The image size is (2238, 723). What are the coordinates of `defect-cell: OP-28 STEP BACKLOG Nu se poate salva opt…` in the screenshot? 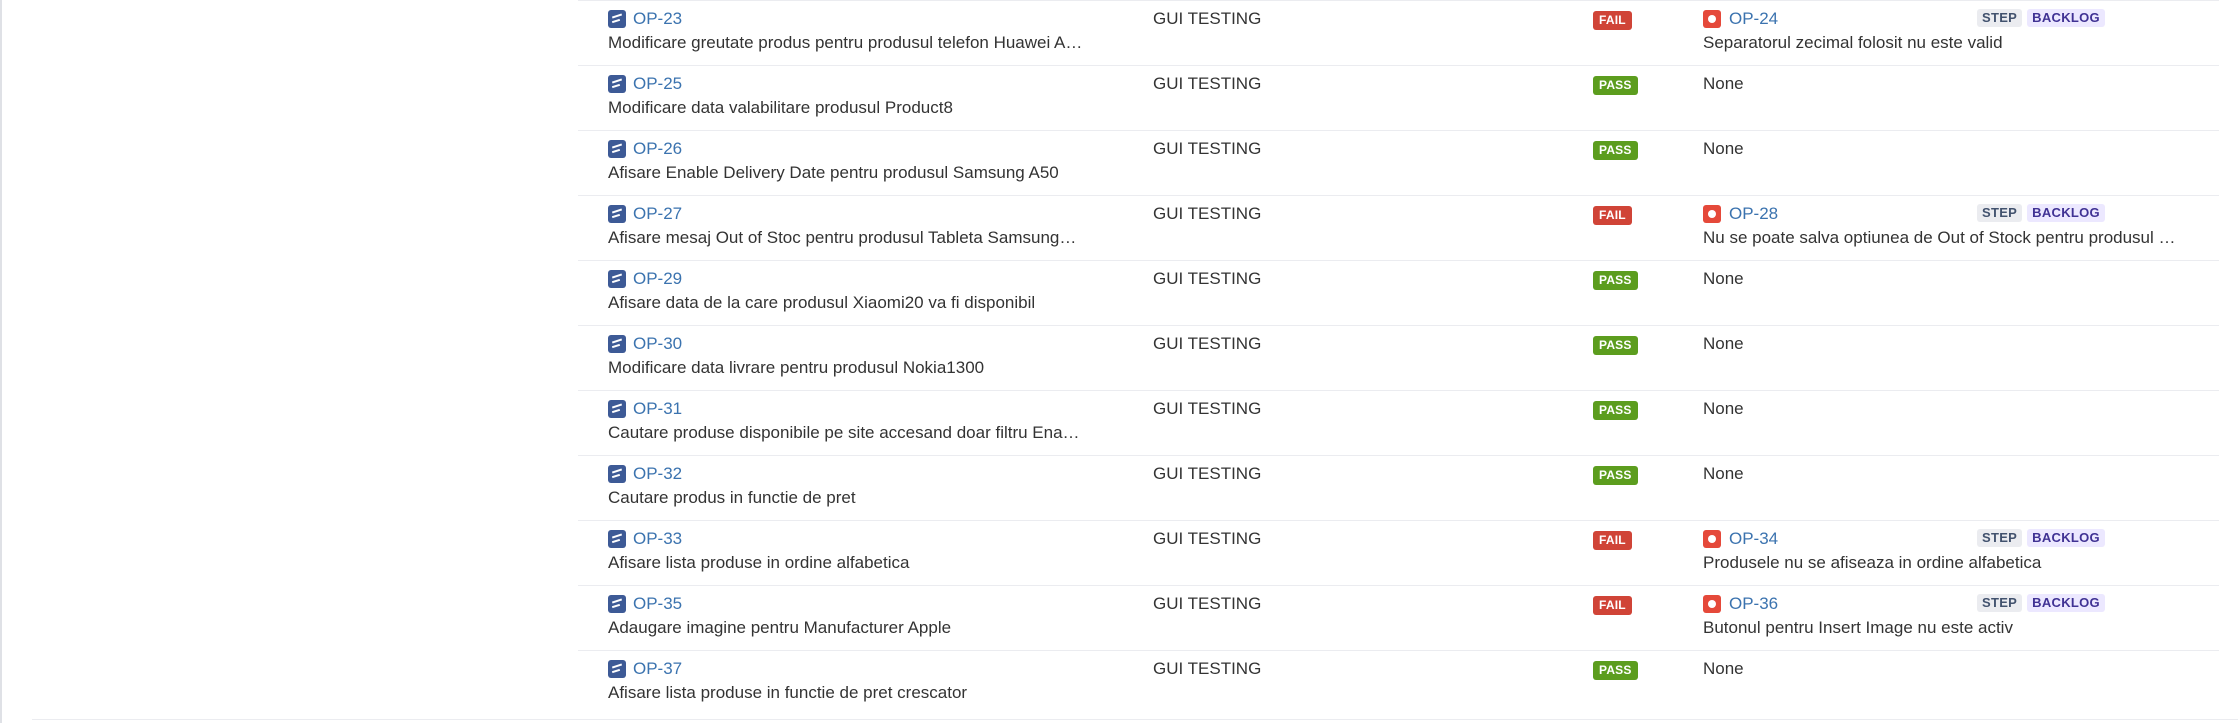 It's located at (1953, 226).